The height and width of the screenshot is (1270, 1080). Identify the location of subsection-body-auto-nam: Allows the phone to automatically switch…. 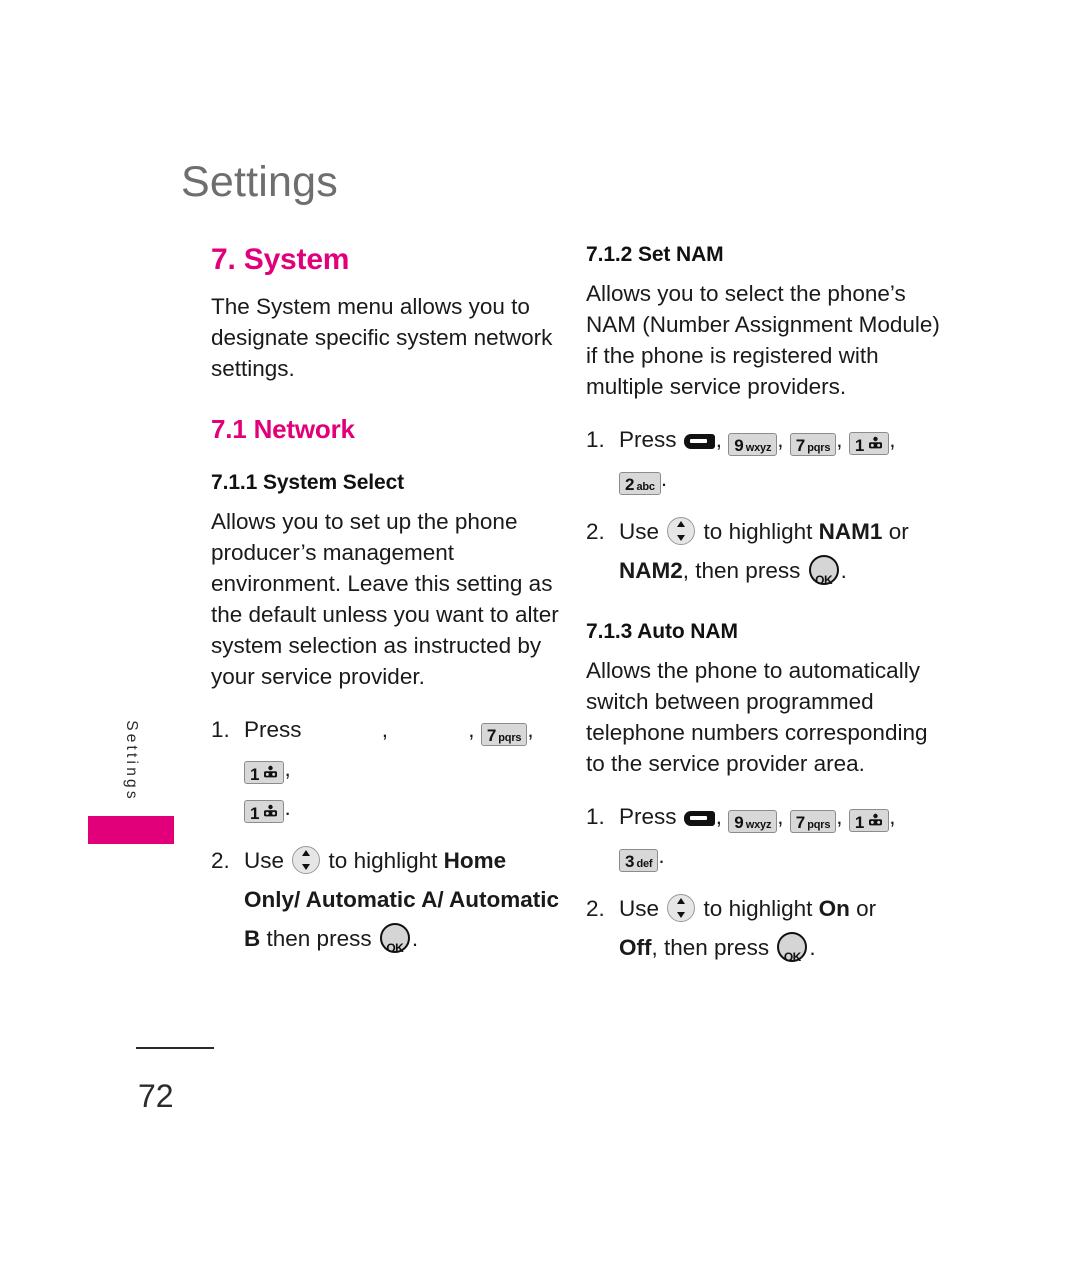
(757, 717).